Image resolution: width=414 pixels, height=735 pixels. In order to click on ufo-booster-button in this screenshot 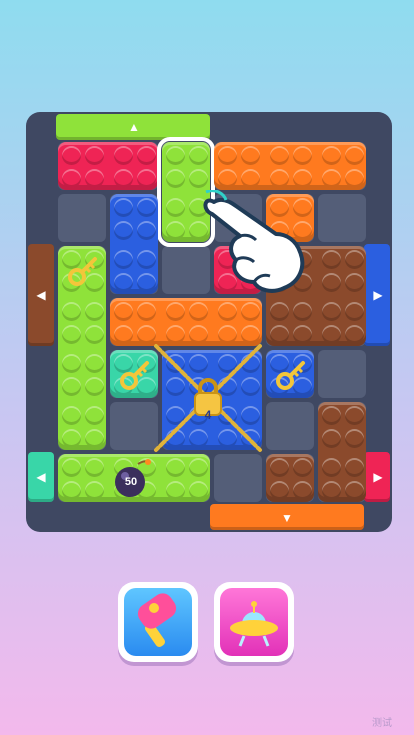, I will do `click(254, 622)`.